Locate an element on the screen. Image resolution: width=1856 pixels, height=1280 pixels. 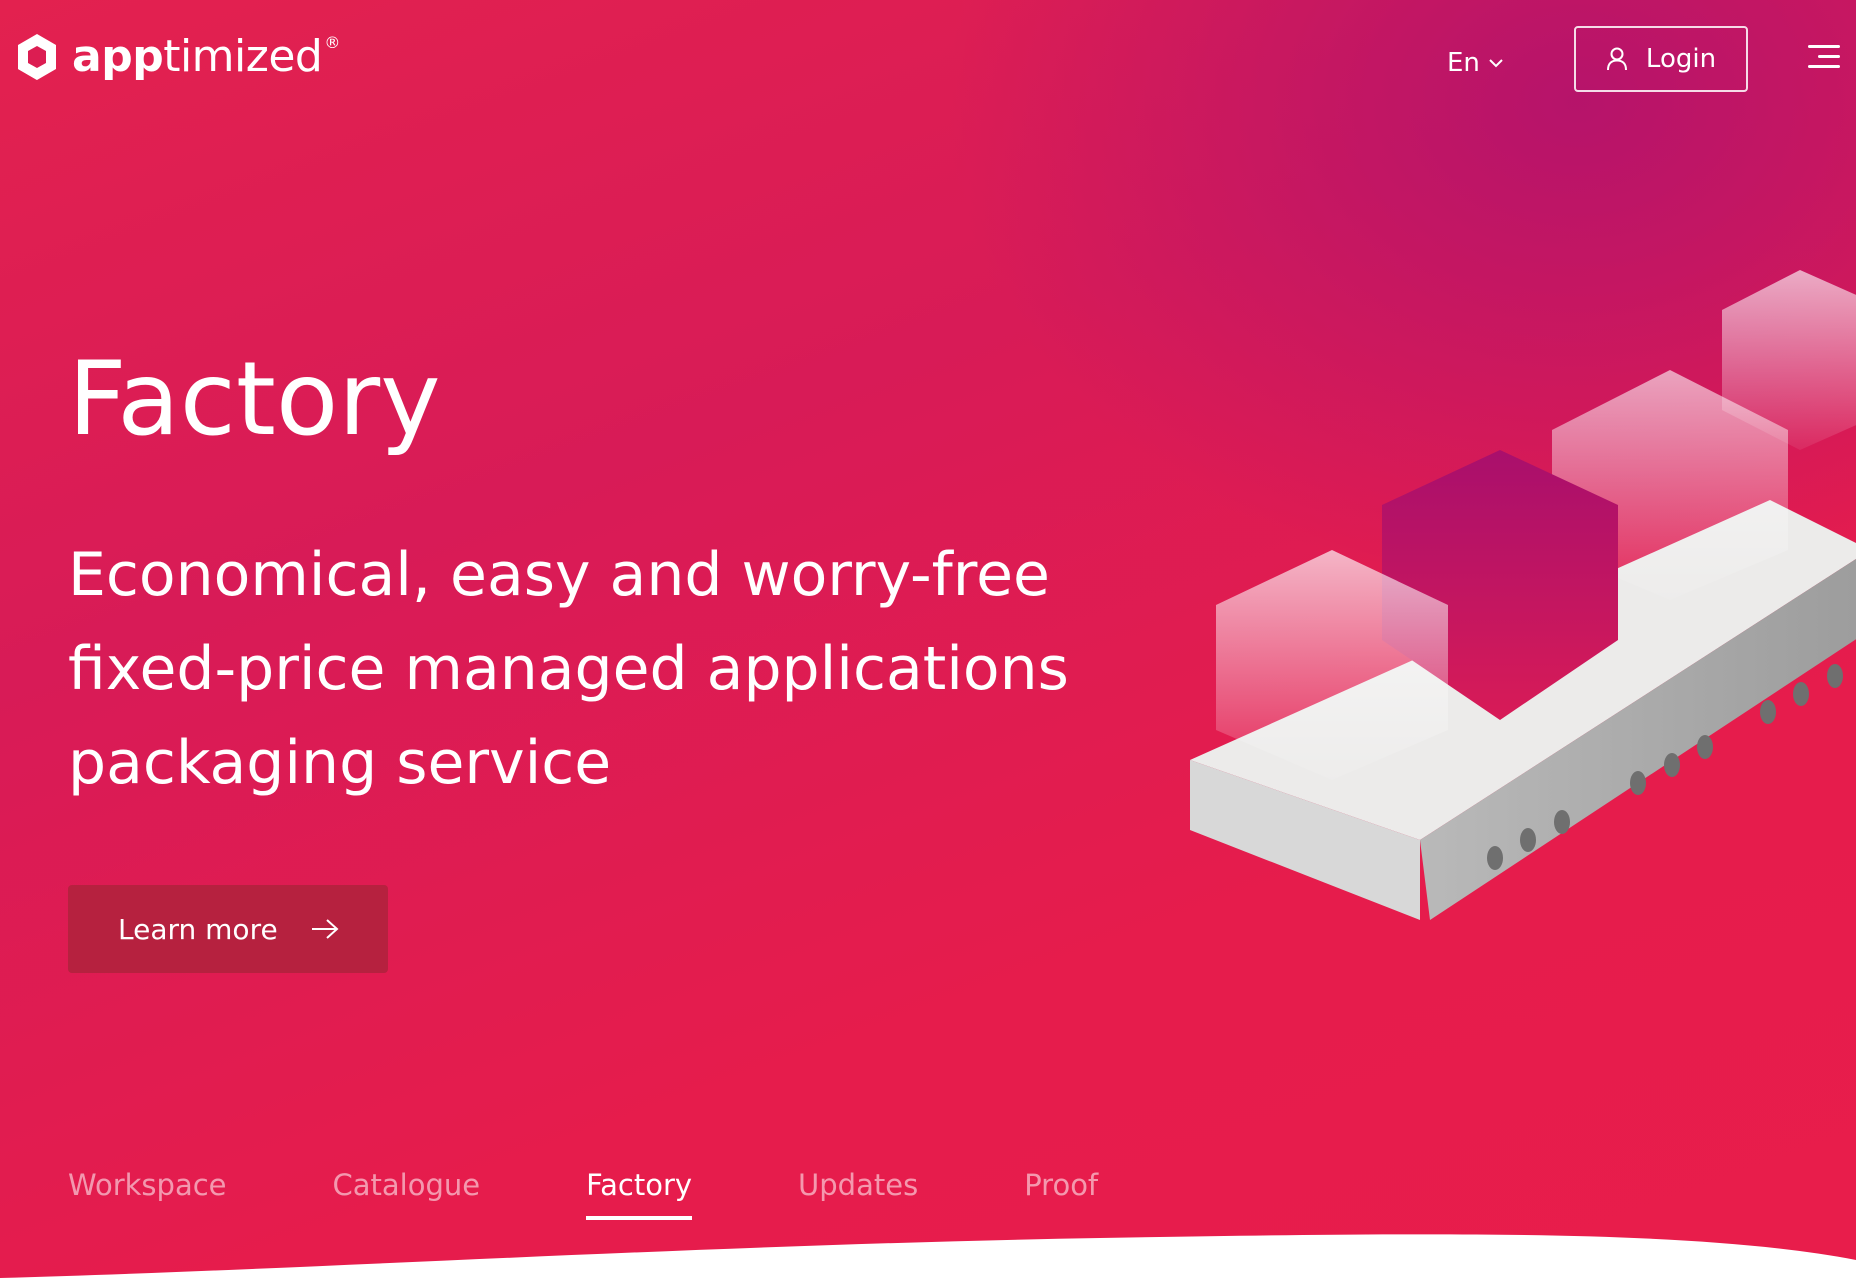
login-button: Login is located at coordinates (1661, 59).